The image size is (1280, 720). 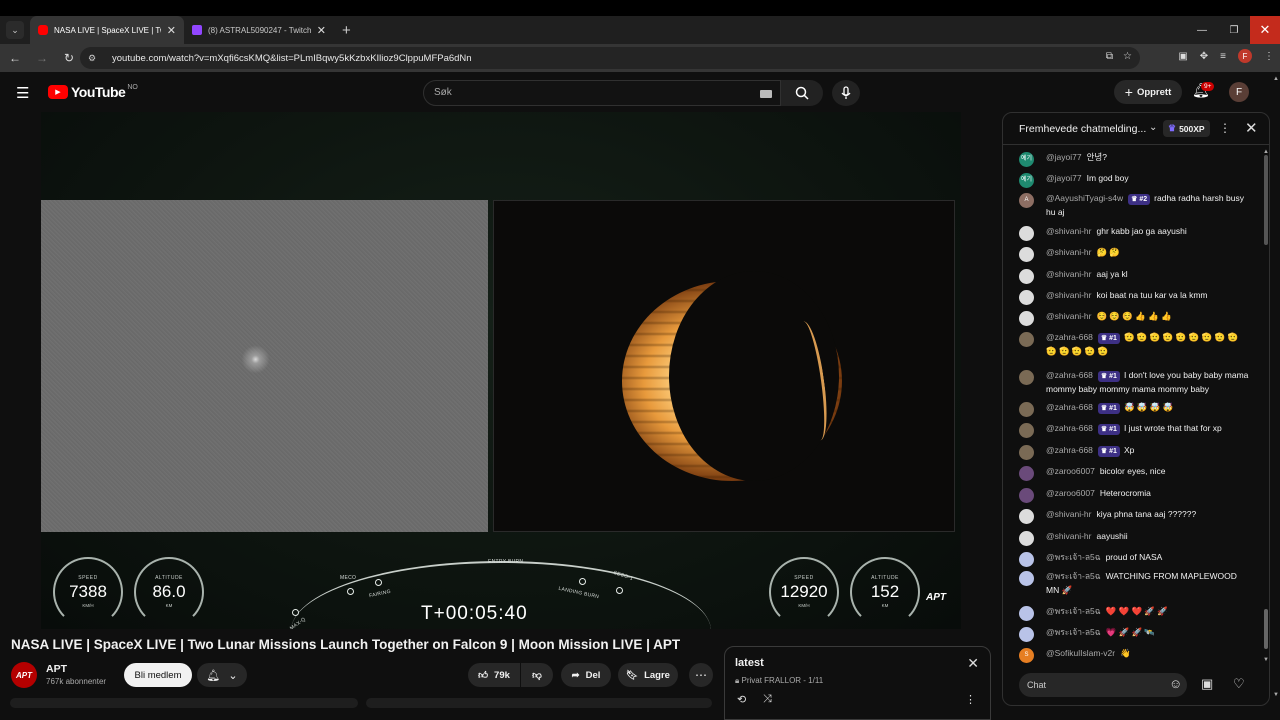 I want to click on new-tab-plus-icon: +, so click(x=346, y=30).